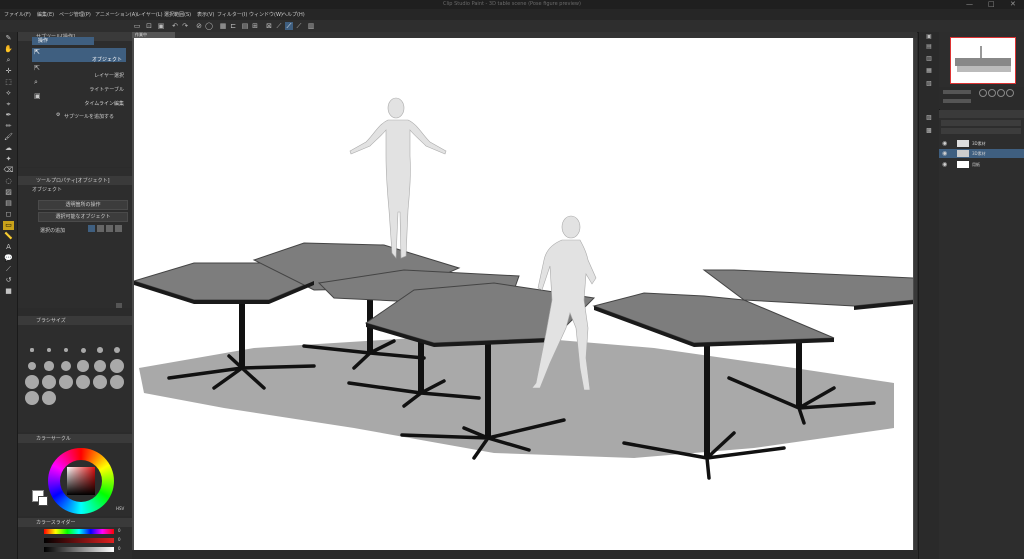 Image resolution: width=1024 pixels, height=559 pixels. What do you see at coordinates (311, 26) in the screenshot?
I see `settings-icon: ▥` at bounding box center [311, 26].